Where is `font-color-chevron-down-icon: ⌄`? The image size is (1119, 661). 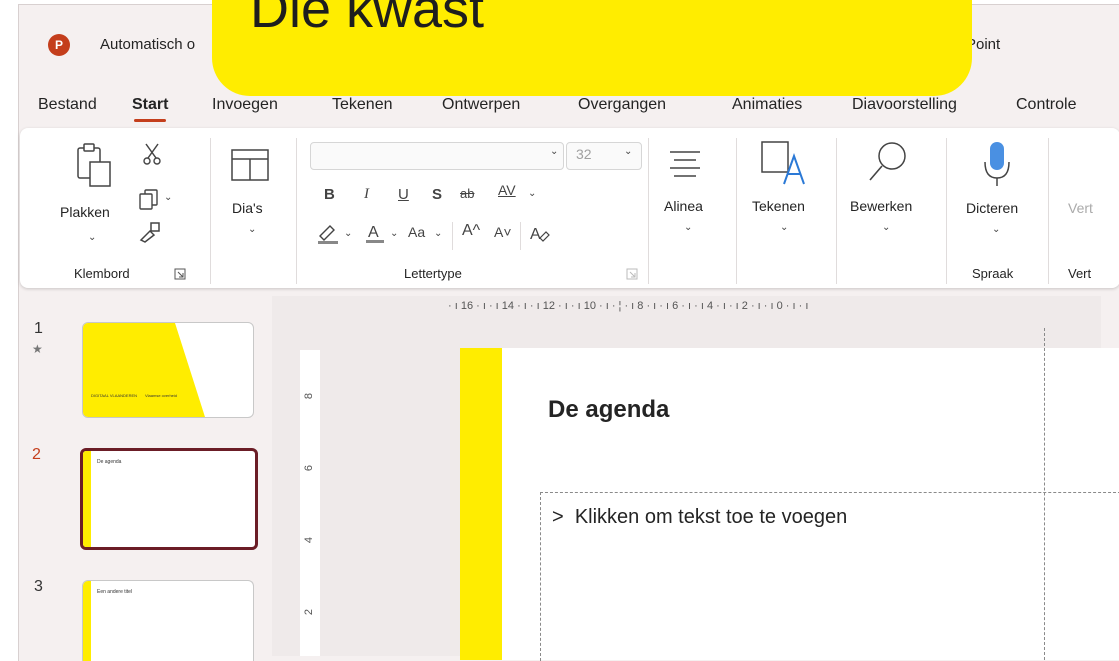 font-color-chevron-down-icon: ⌄ is located at coordinates (394, 233).